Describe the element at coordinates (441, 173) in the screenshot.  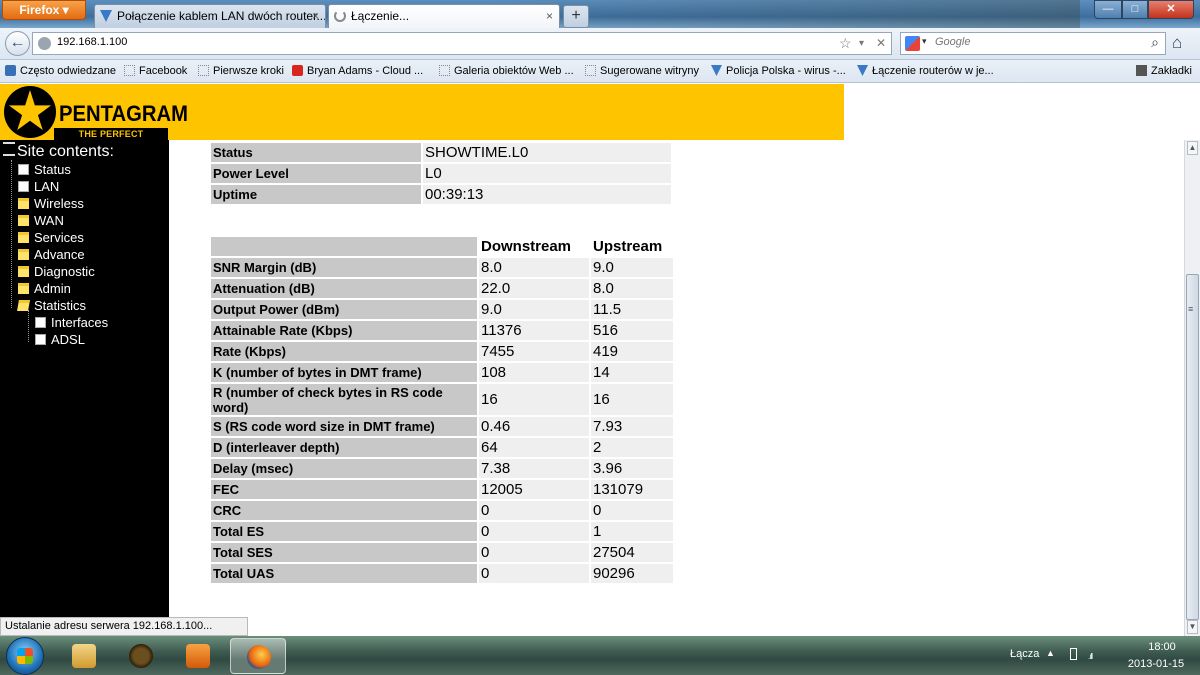
I see `table-row: Power Level L0` at that location.